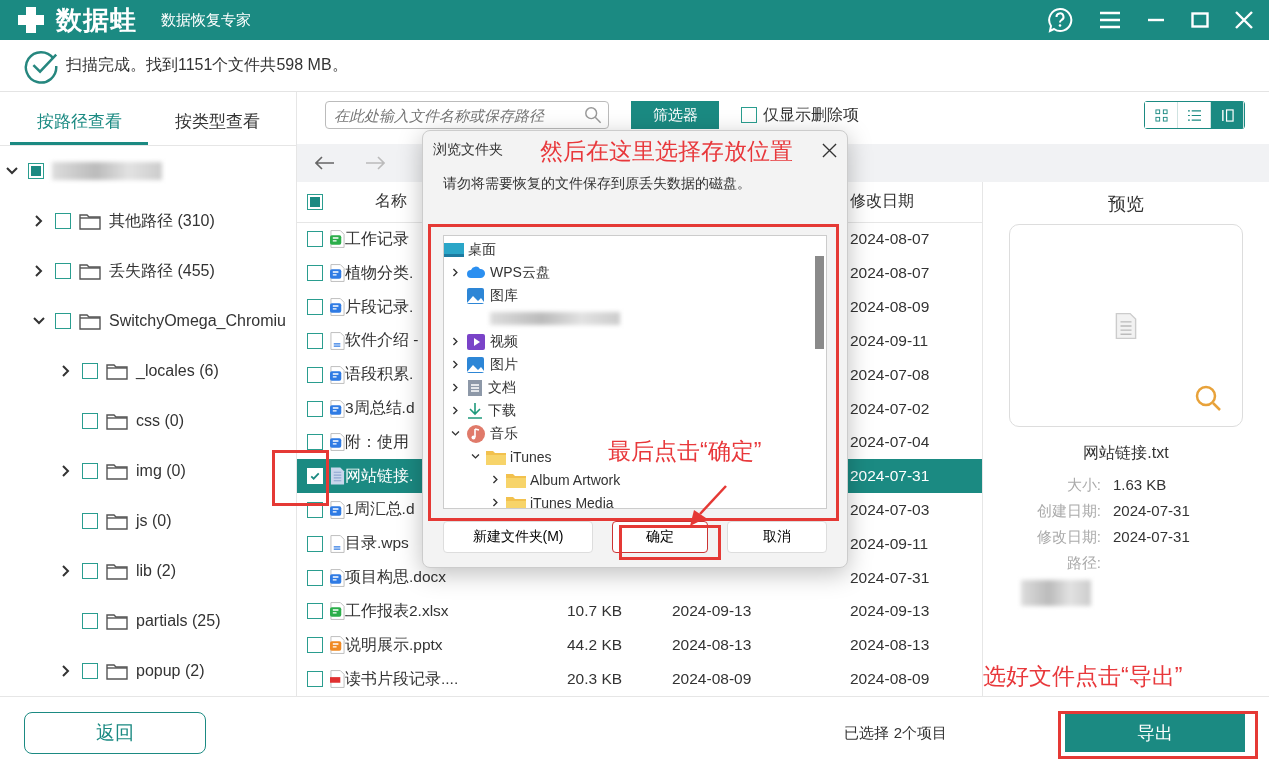 Image resolution: width=1269 pixels, height=769 pixels. I want to click on cloud-icon, so click(476, 272).